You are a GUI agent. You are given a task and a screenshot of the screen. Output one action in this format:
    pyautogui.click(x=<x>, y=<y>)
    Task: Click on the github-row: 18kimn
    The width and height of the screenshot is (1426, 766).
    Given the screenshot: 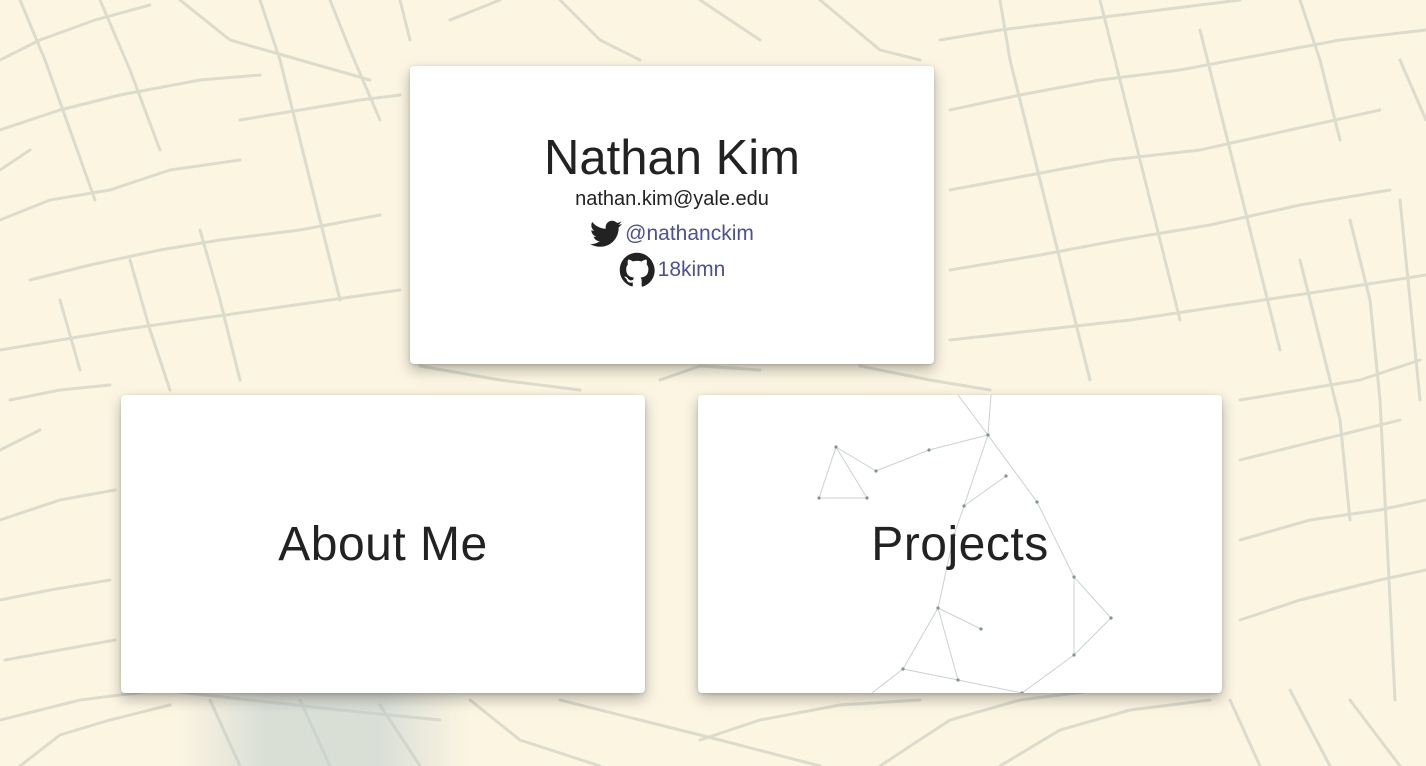 What is the action you would take?
    pyautogui.click(x=672, y=270)
    